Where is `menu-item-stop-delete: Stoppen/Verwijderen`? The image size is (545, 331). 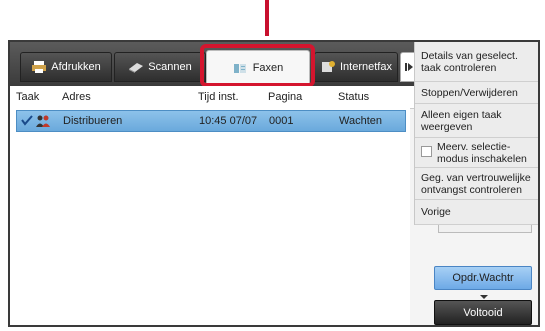
menu-item-stop-delete: Stoppen/Verwijderen is located at coordinates (476, 93).